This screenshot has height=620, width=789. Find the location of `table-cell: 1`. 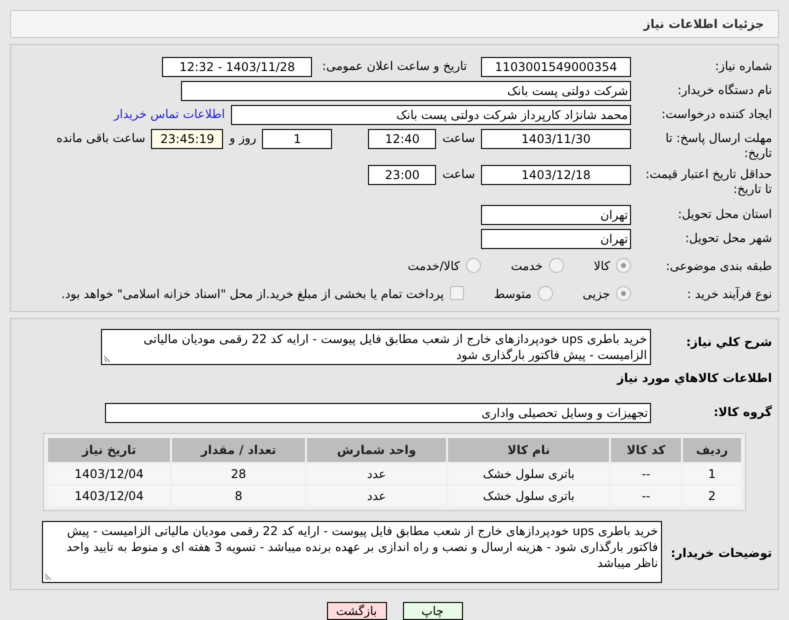

table-cell: 1 is located at coordinates (711, 474).